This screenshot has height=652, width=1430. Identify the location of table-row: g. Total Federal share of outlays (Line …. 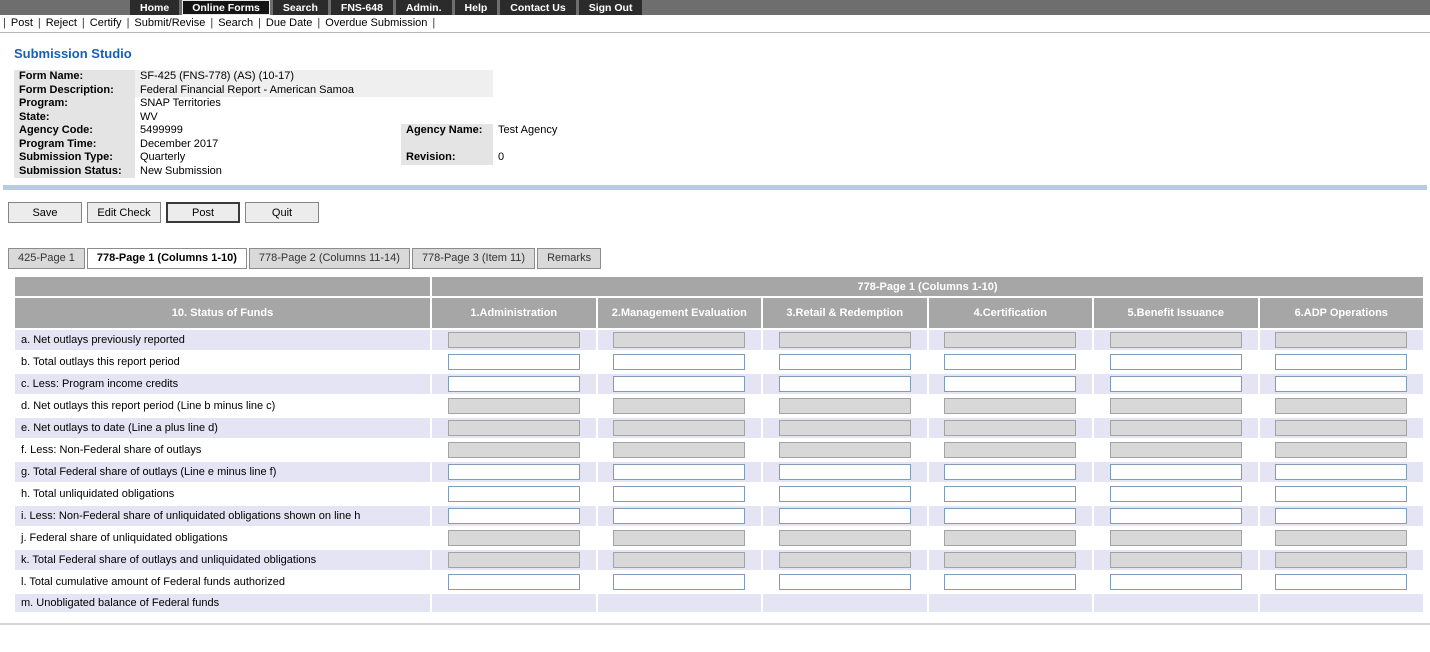
(719, 472).